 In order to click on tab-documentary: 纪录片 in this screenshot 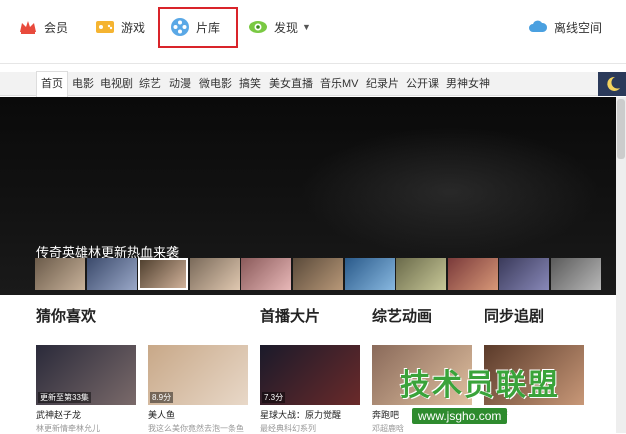, I will do `click(382, 84)`.